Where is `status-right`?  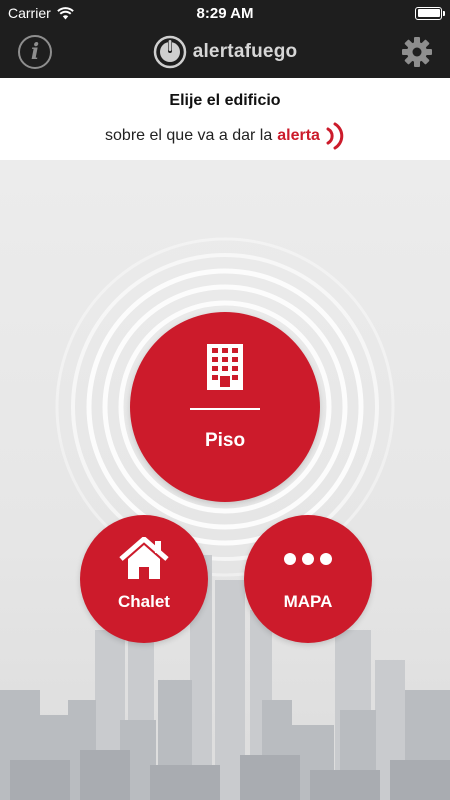 status-right is located at coordinates (430, 13).